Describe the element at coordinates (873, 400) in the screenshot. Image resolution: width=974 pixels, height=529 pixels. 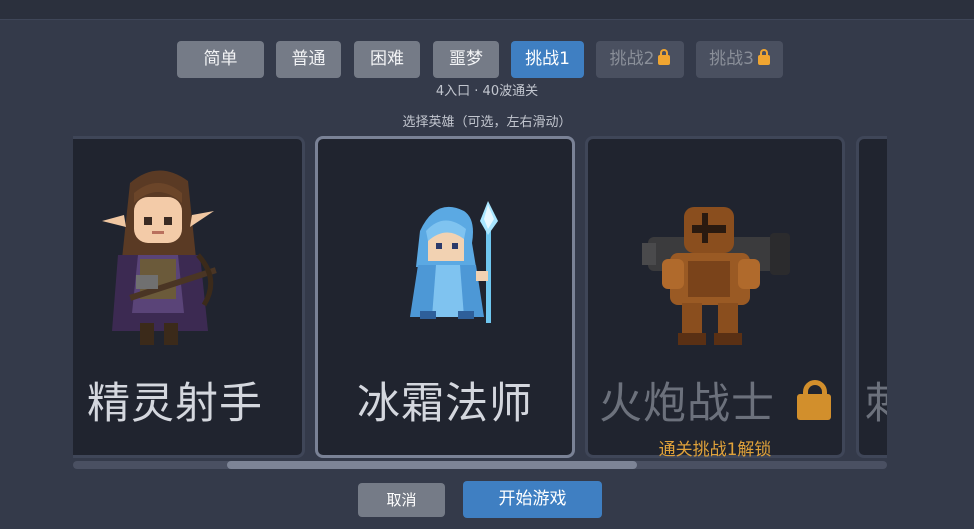
I see `hero-name: 刺` at that location.